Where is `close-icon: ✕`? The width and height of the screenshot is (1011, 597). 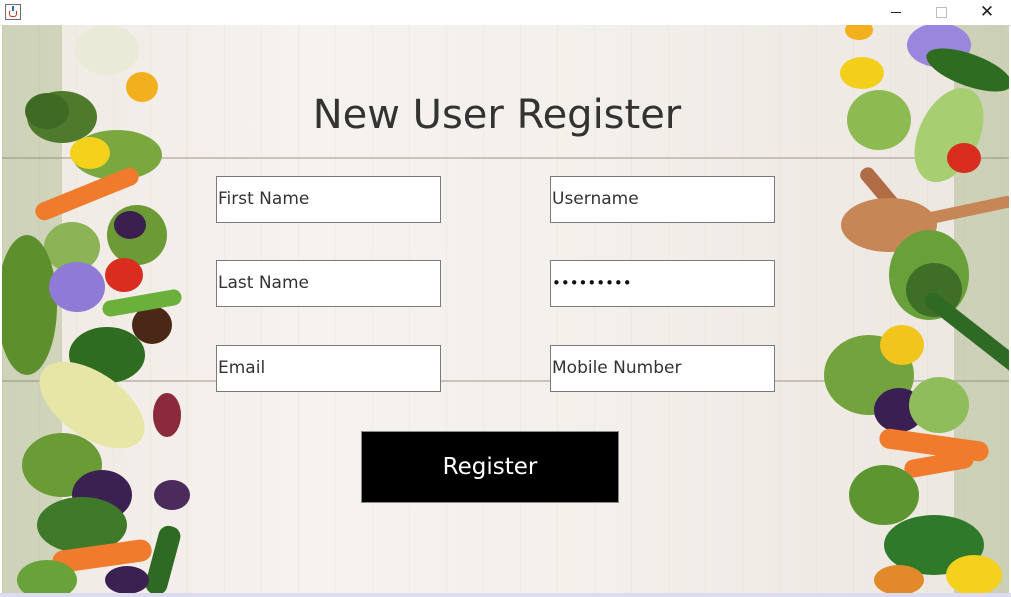 close-icon: ✕ is located at coordinates (987, 12).